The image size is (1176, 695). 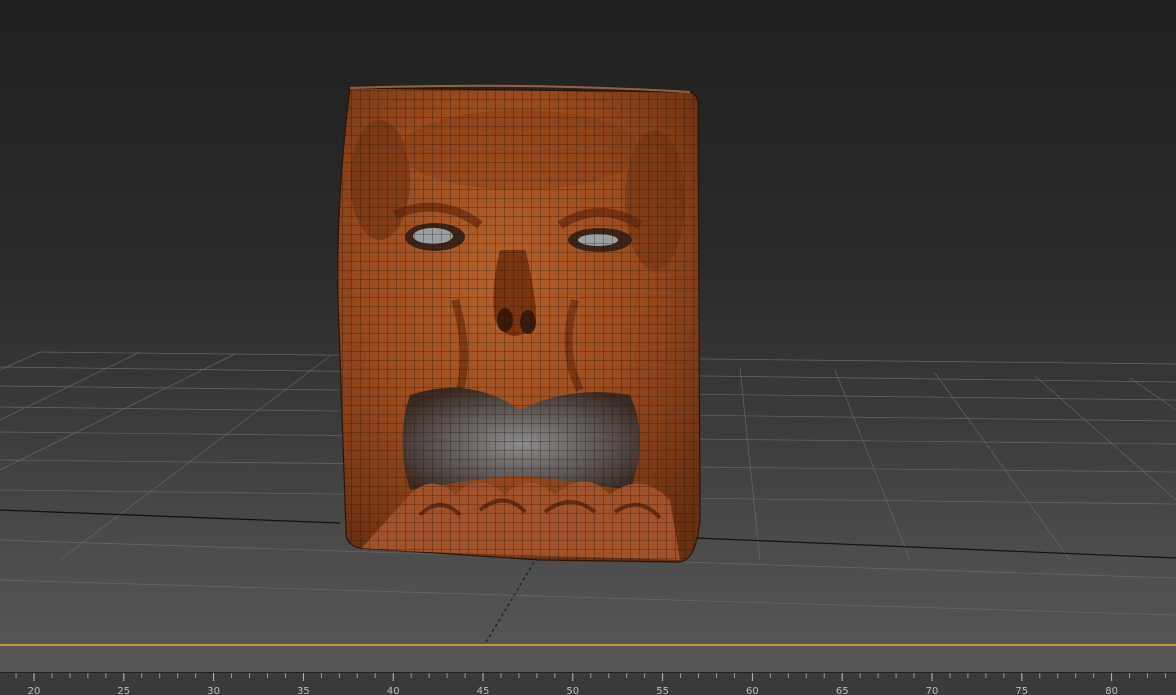 I want to click on timeline-tick-label: 60, so click(x=752, y=690).